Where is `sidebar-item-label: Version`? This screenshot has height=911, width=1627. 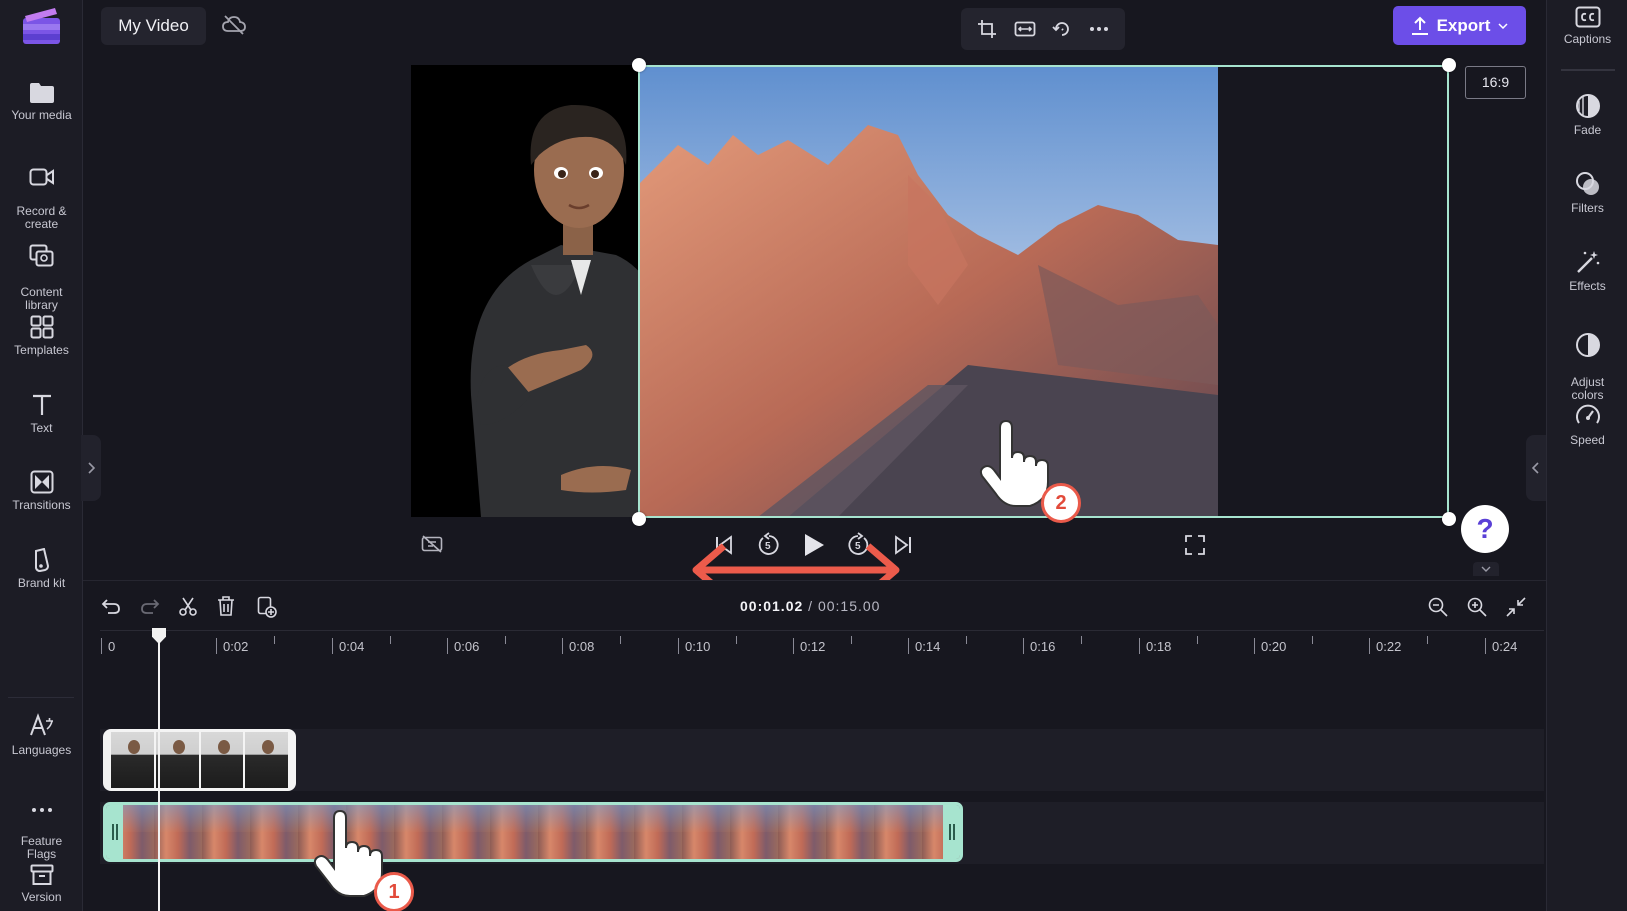 sidebar-item-label: Version is located at coordinates (41, 897).